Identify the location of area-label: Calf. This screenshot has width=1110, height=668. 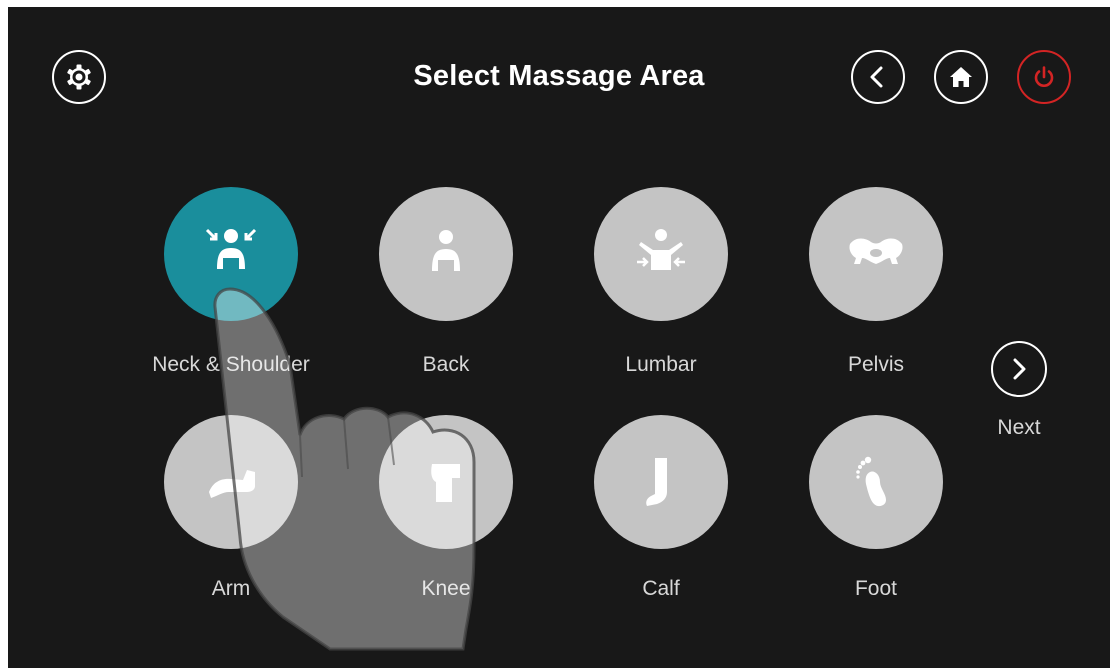
(661, 588).